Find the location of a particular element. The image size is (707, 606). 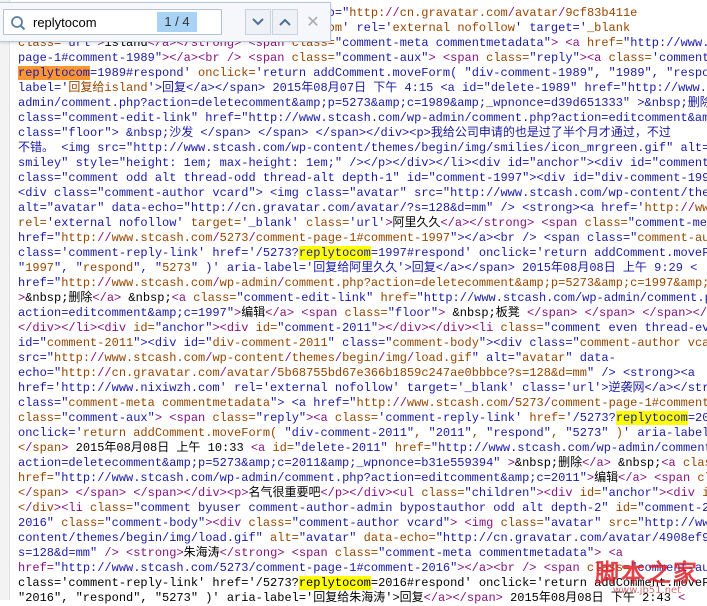

source-token: src= is located at coordinates (623, 523).